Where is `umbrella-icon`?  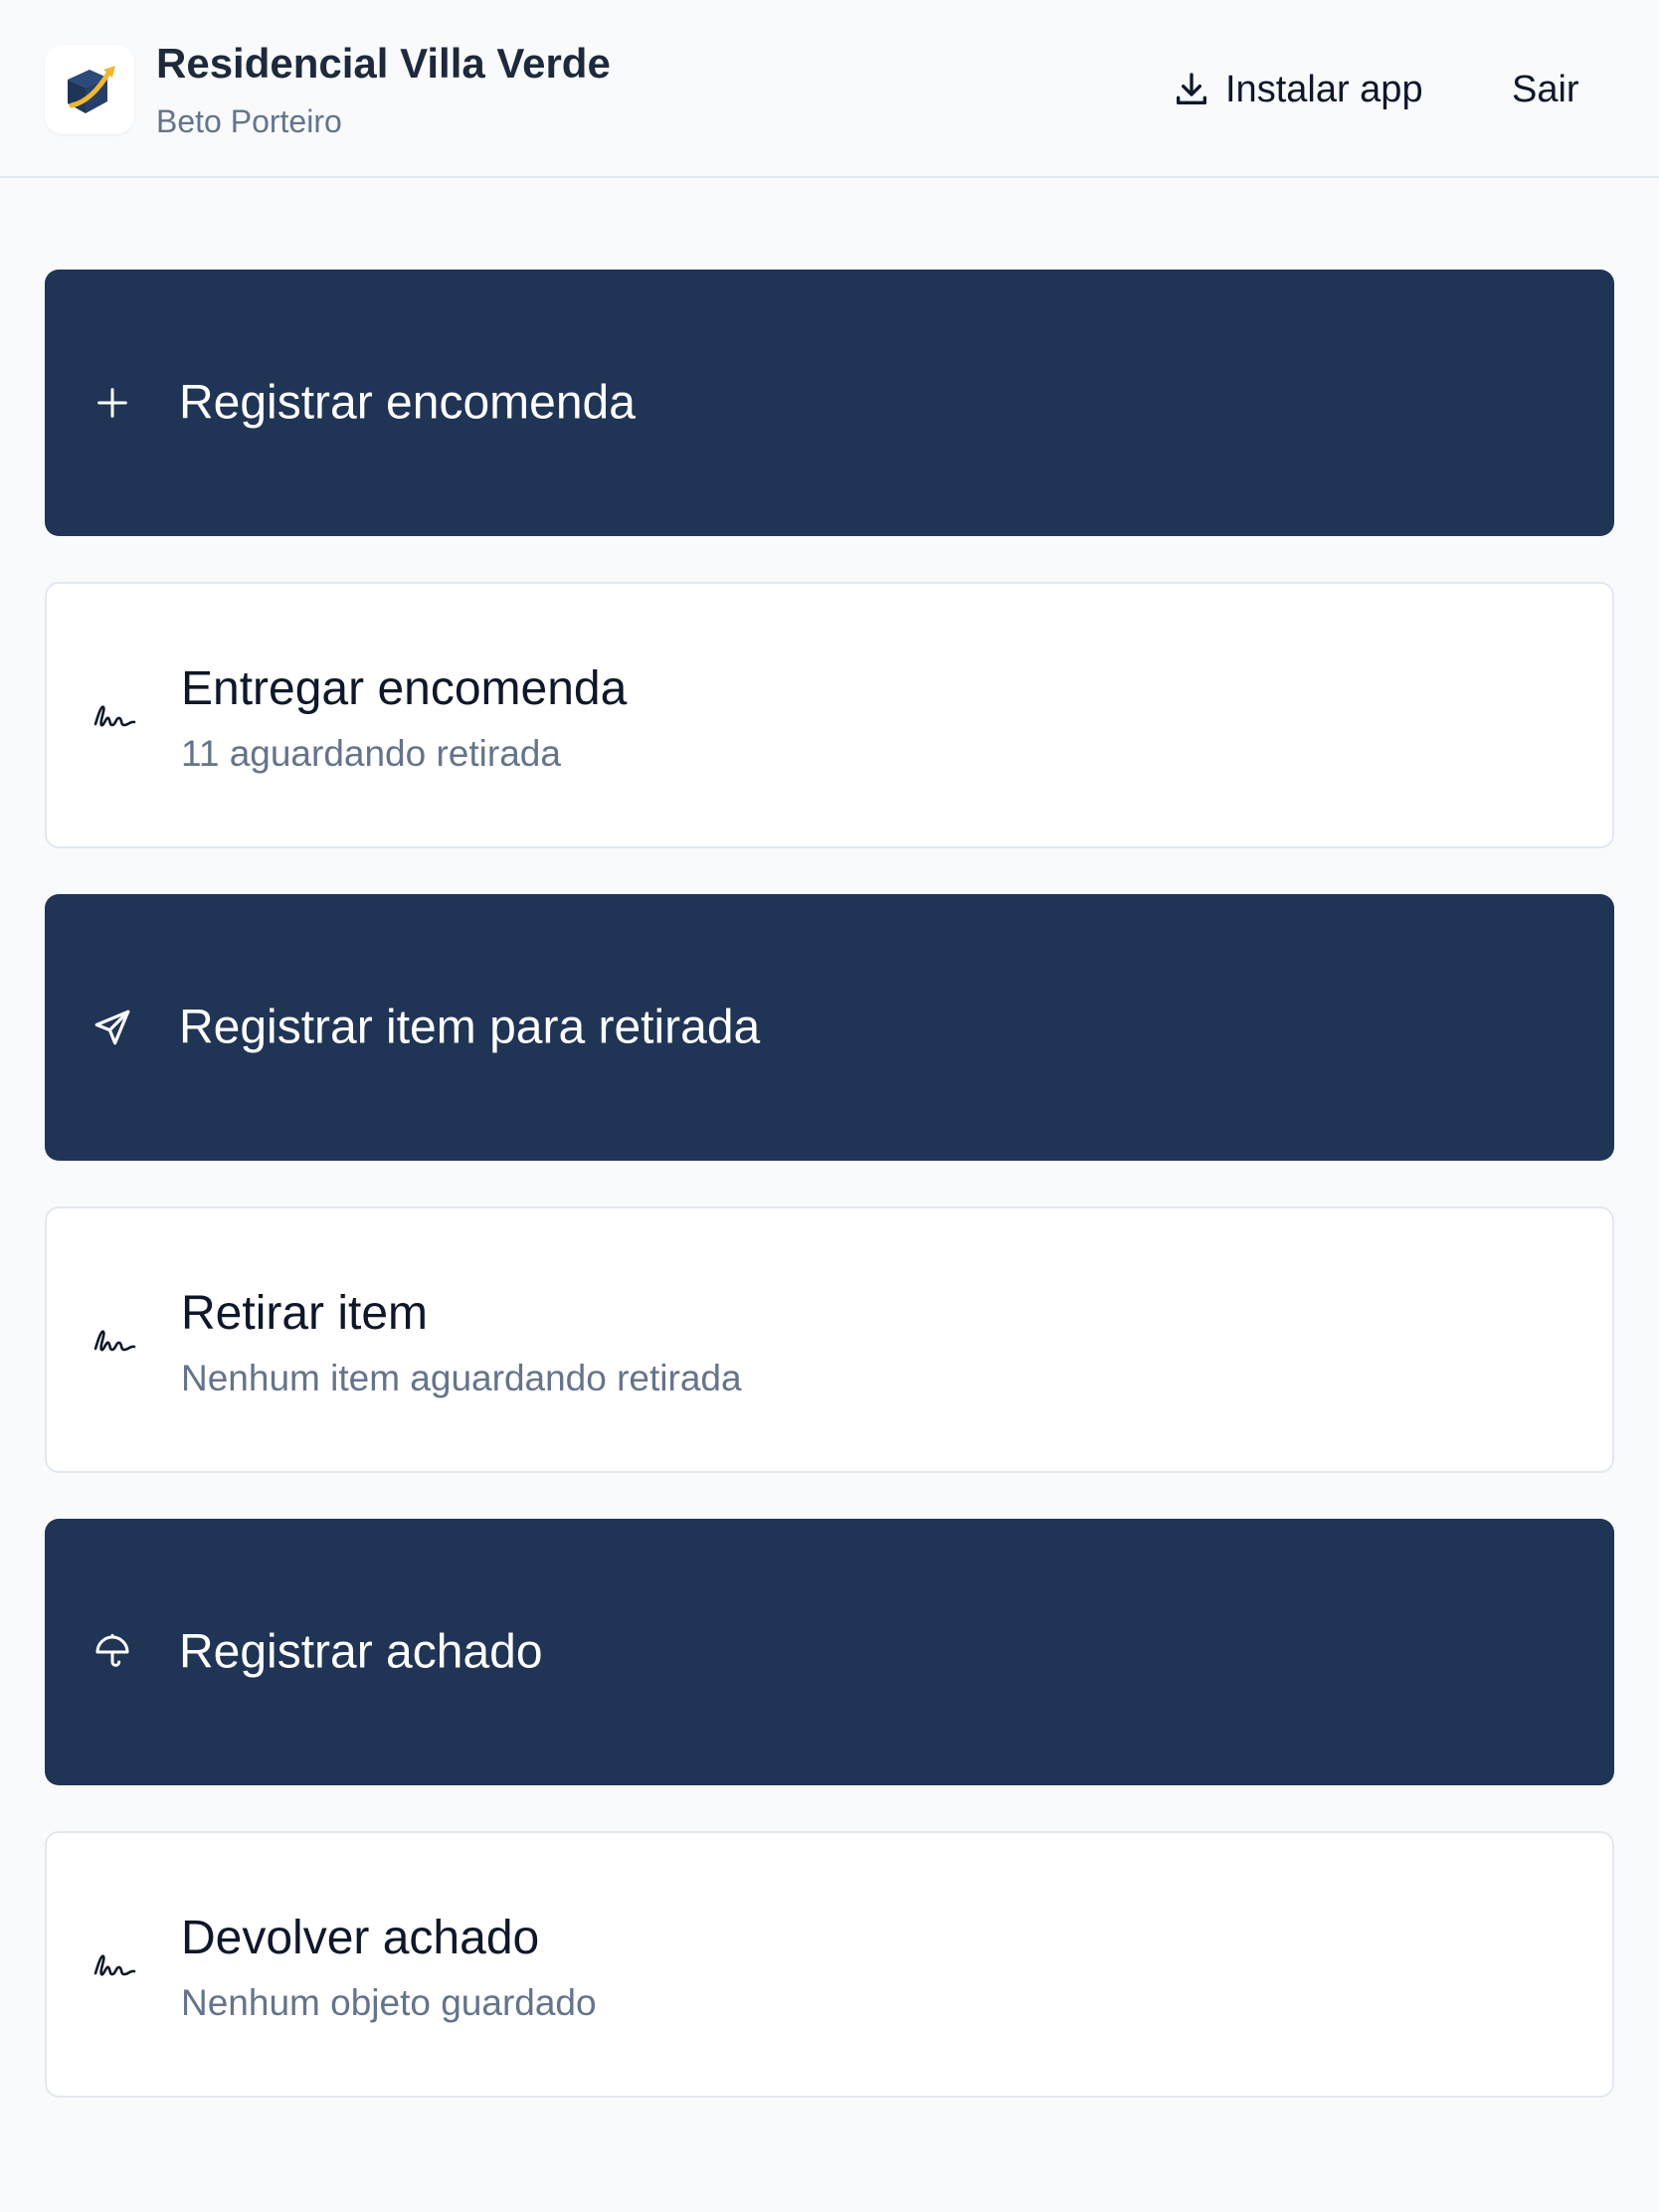
umbrella-icon is located at coordinates (112, 1652).